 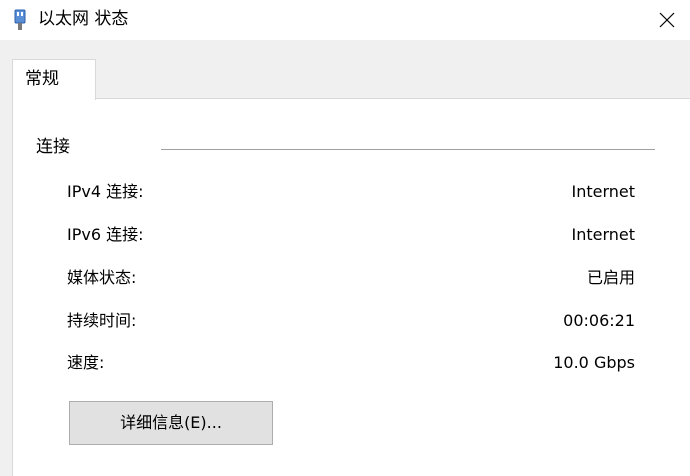 I want to click on tab-general: 常规, so click(x=54, y=79).